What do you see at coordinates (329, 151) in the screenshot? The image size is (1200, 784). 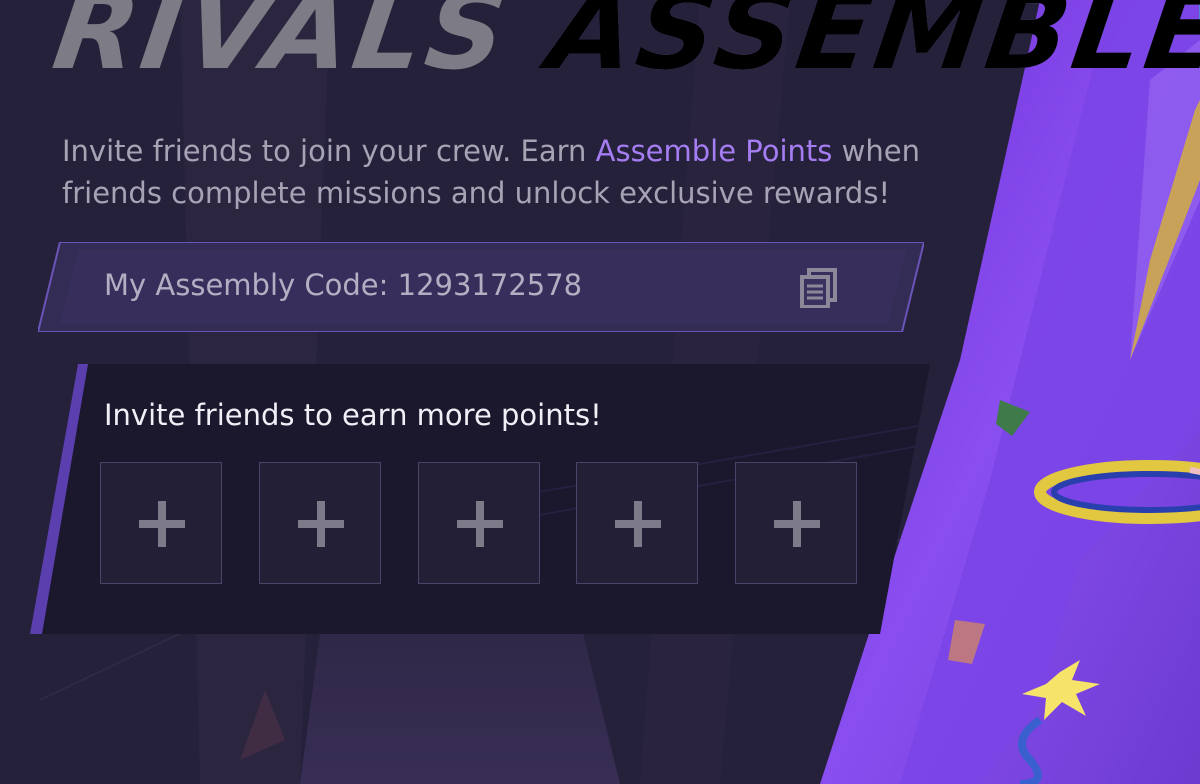 I see `intro-before: Invite friends to join your crew. Earn` at bounding box center [329, 151].